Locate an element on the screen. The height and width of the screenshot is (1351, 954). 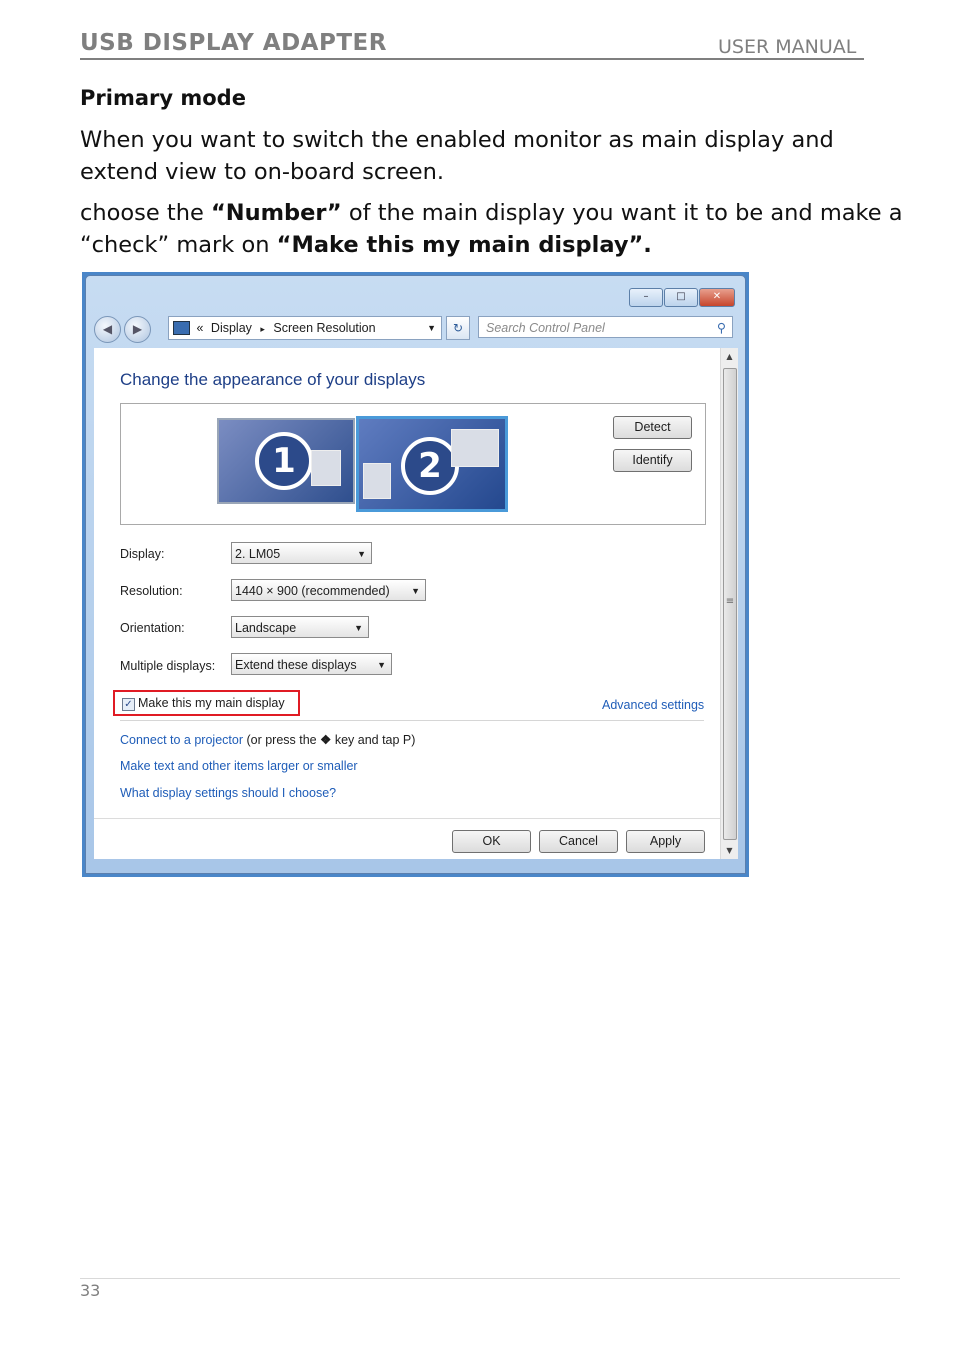
page-number: 33 is located at coordinates (90, 1290).